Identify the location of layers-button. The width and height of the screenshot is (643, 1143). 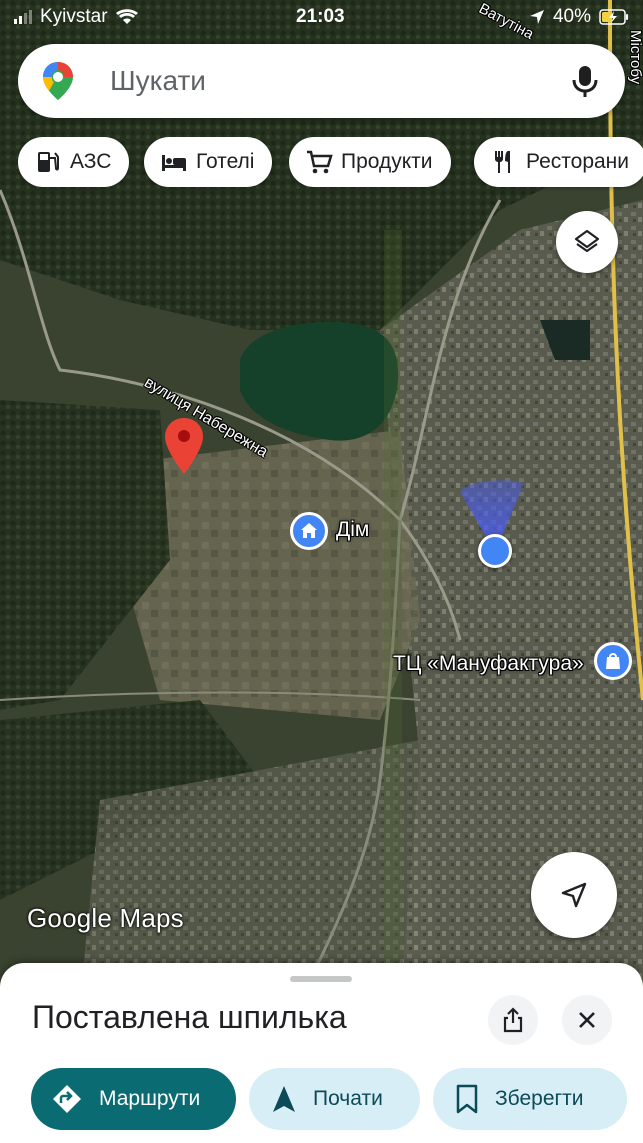
(587, 242).